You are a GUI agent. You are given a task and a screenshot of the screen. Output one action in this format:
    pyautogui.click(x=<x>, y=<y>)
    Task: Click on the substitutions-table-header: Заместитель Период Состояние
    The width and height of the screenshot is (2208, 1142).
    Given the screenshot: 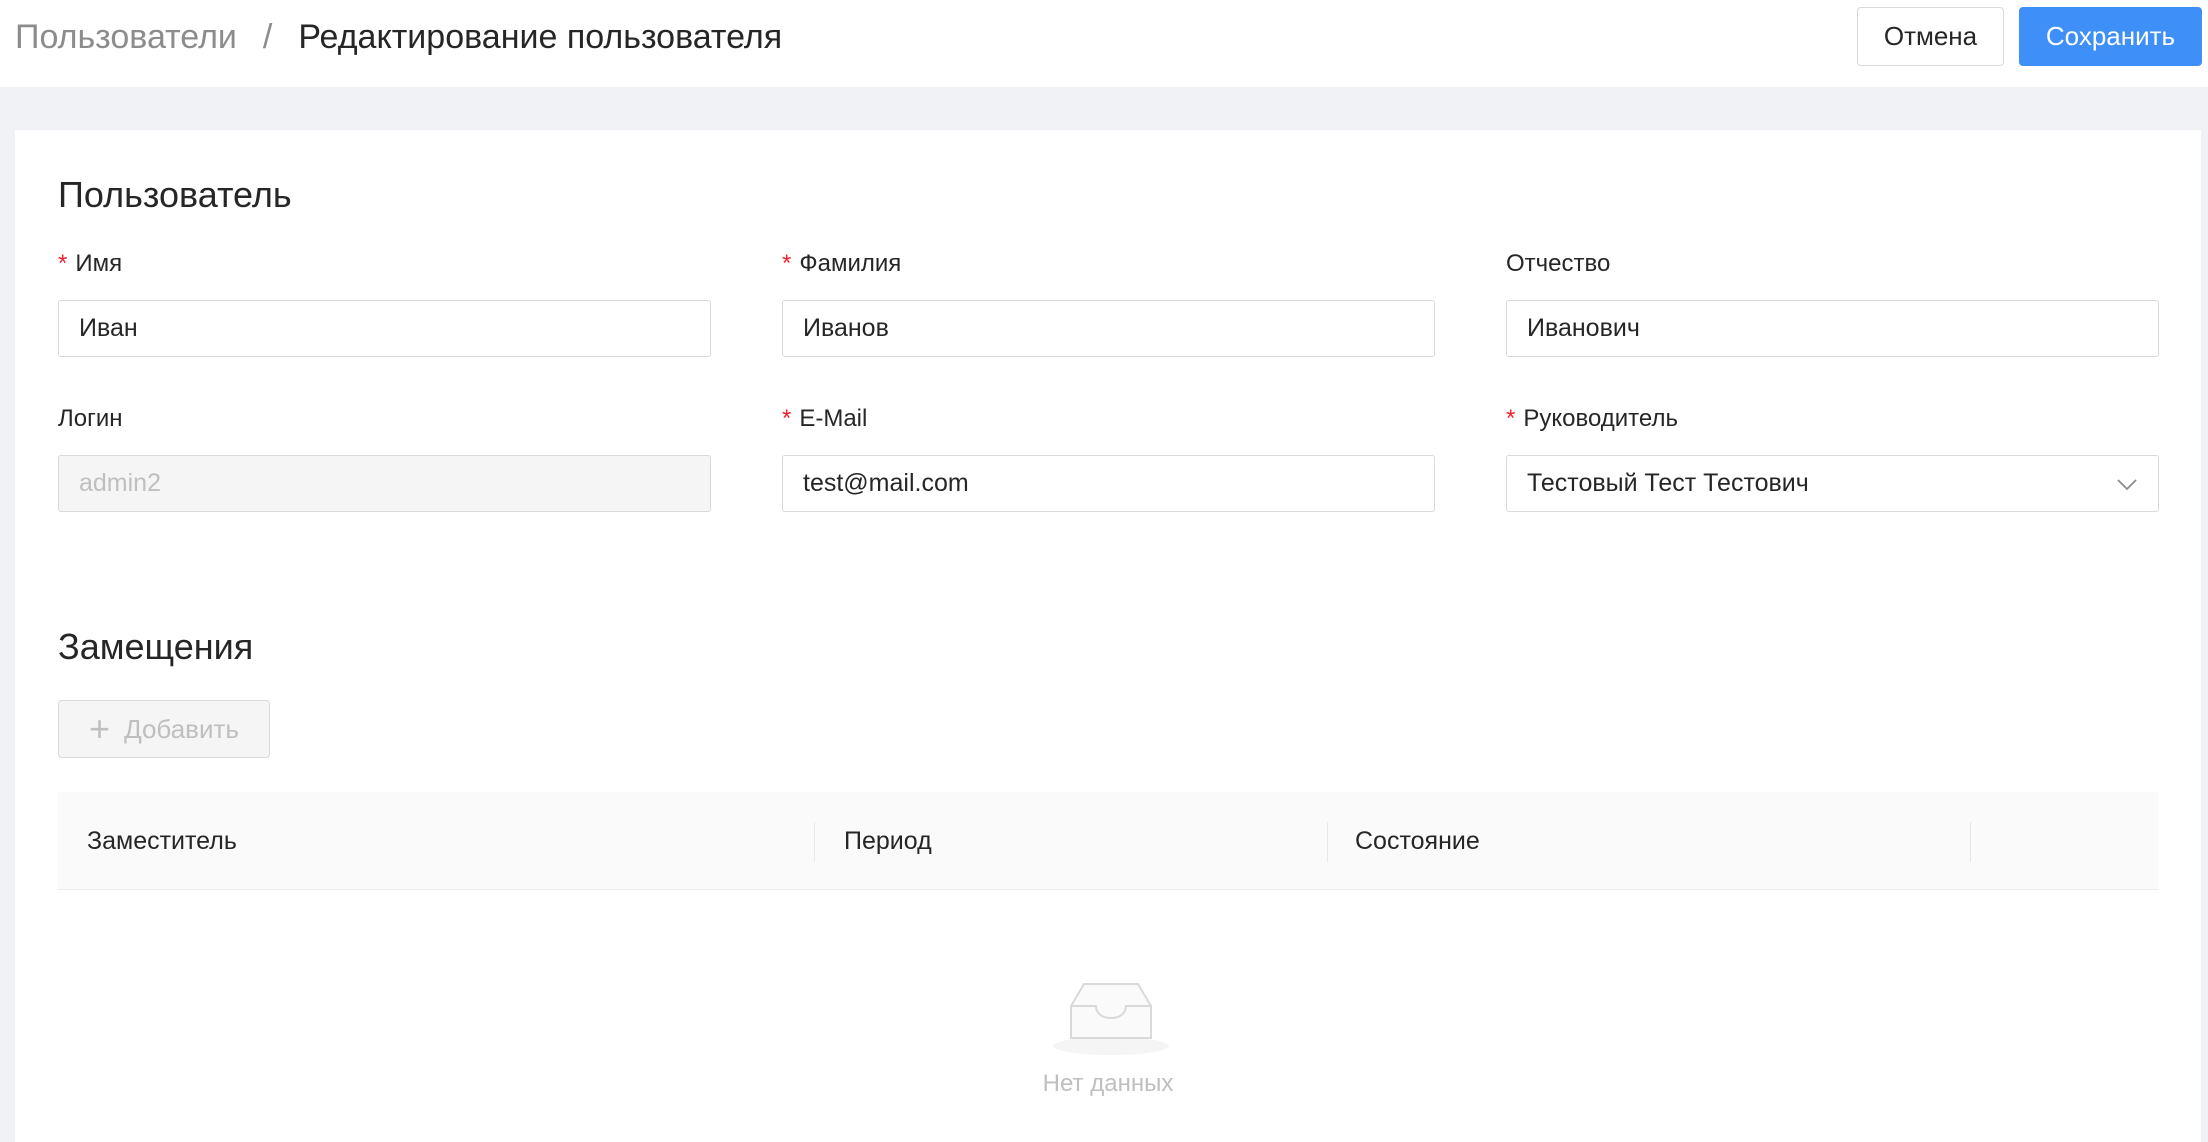 What is the action you would take?
    pyautogui.click(x=1108, y=841)
    